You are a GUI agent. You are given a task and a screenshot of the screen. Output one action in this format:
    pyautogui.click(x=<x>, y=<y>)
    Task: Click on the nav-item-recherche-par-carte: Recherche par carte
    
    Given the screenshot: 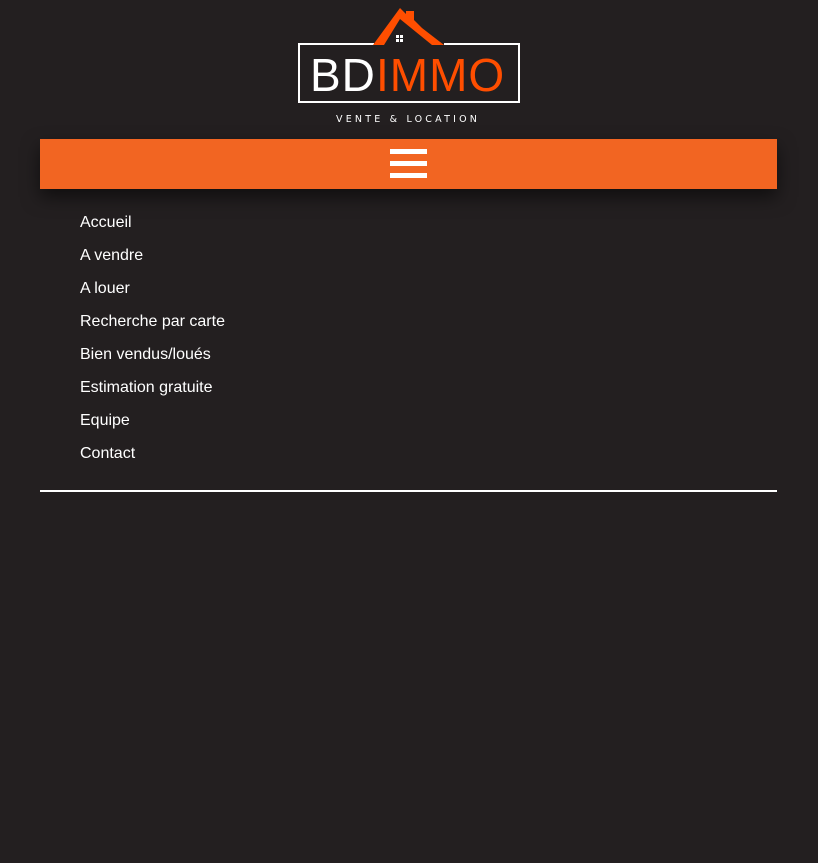 What is the action you would take?
    pyautogui.click(x=152, y=328)
    